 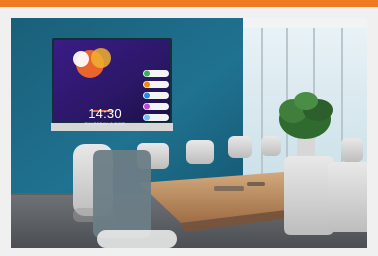 What do you see at coordinates (105, 123) in the screenshot?
I see `screen-date: THURSDAY, 2 JUNE` at bounding box center [105, 123].